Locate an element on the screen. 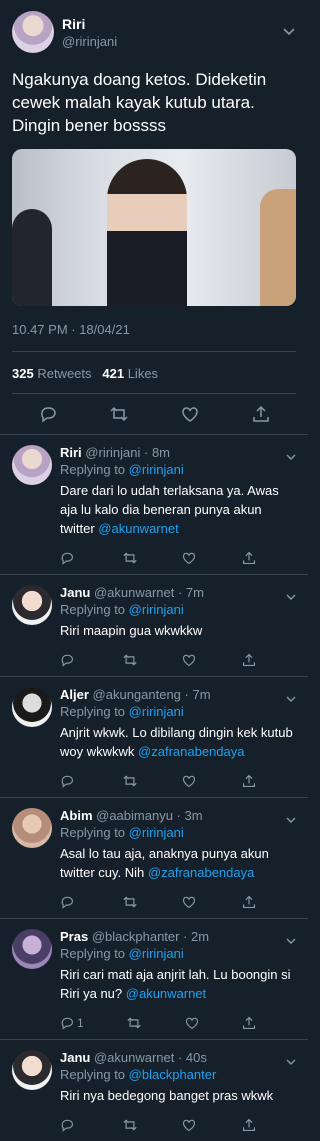 Image resolution: width=320 pixels, height=1141 pixels. reply-header: Pras @blackphanter · 2m is located at coordinates (178, 936).